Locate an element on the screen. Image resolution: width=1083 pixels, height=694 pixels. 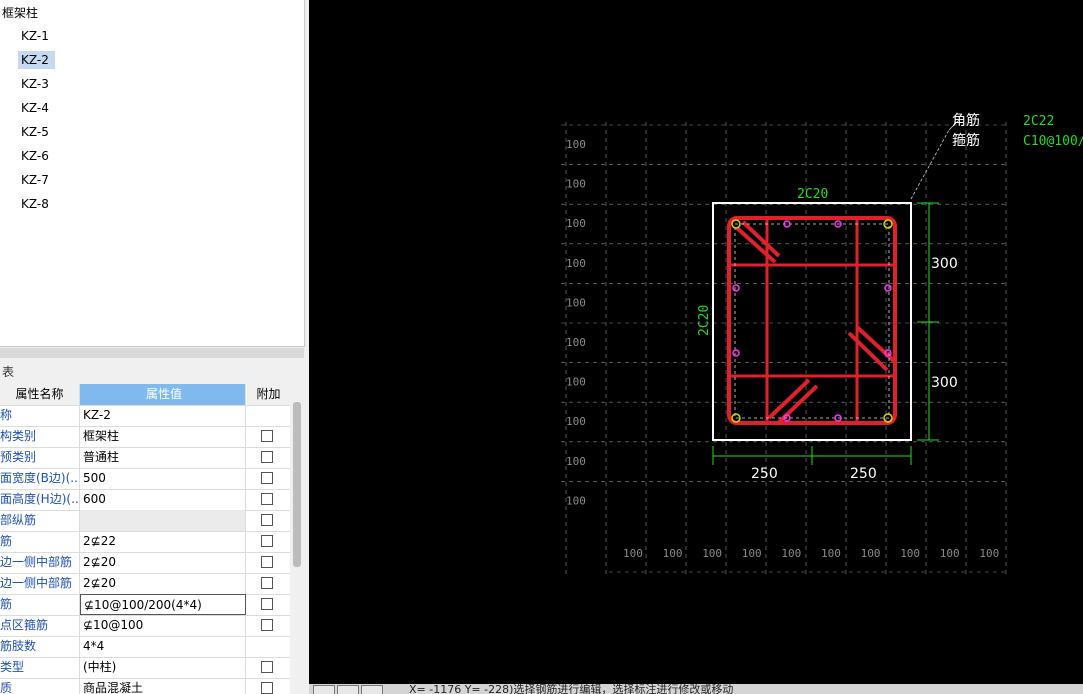
tree-item: KZ-5 is located at coordinates (36, 132).